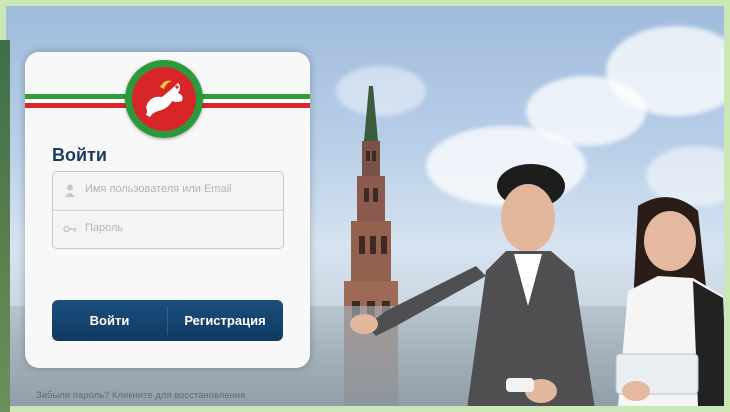 This screenshot has width=730, height=412. What do you see at coordinates (225, 320) in the screenshot?
I see `register-button: Регистрация` at bounding box center [225, 320].